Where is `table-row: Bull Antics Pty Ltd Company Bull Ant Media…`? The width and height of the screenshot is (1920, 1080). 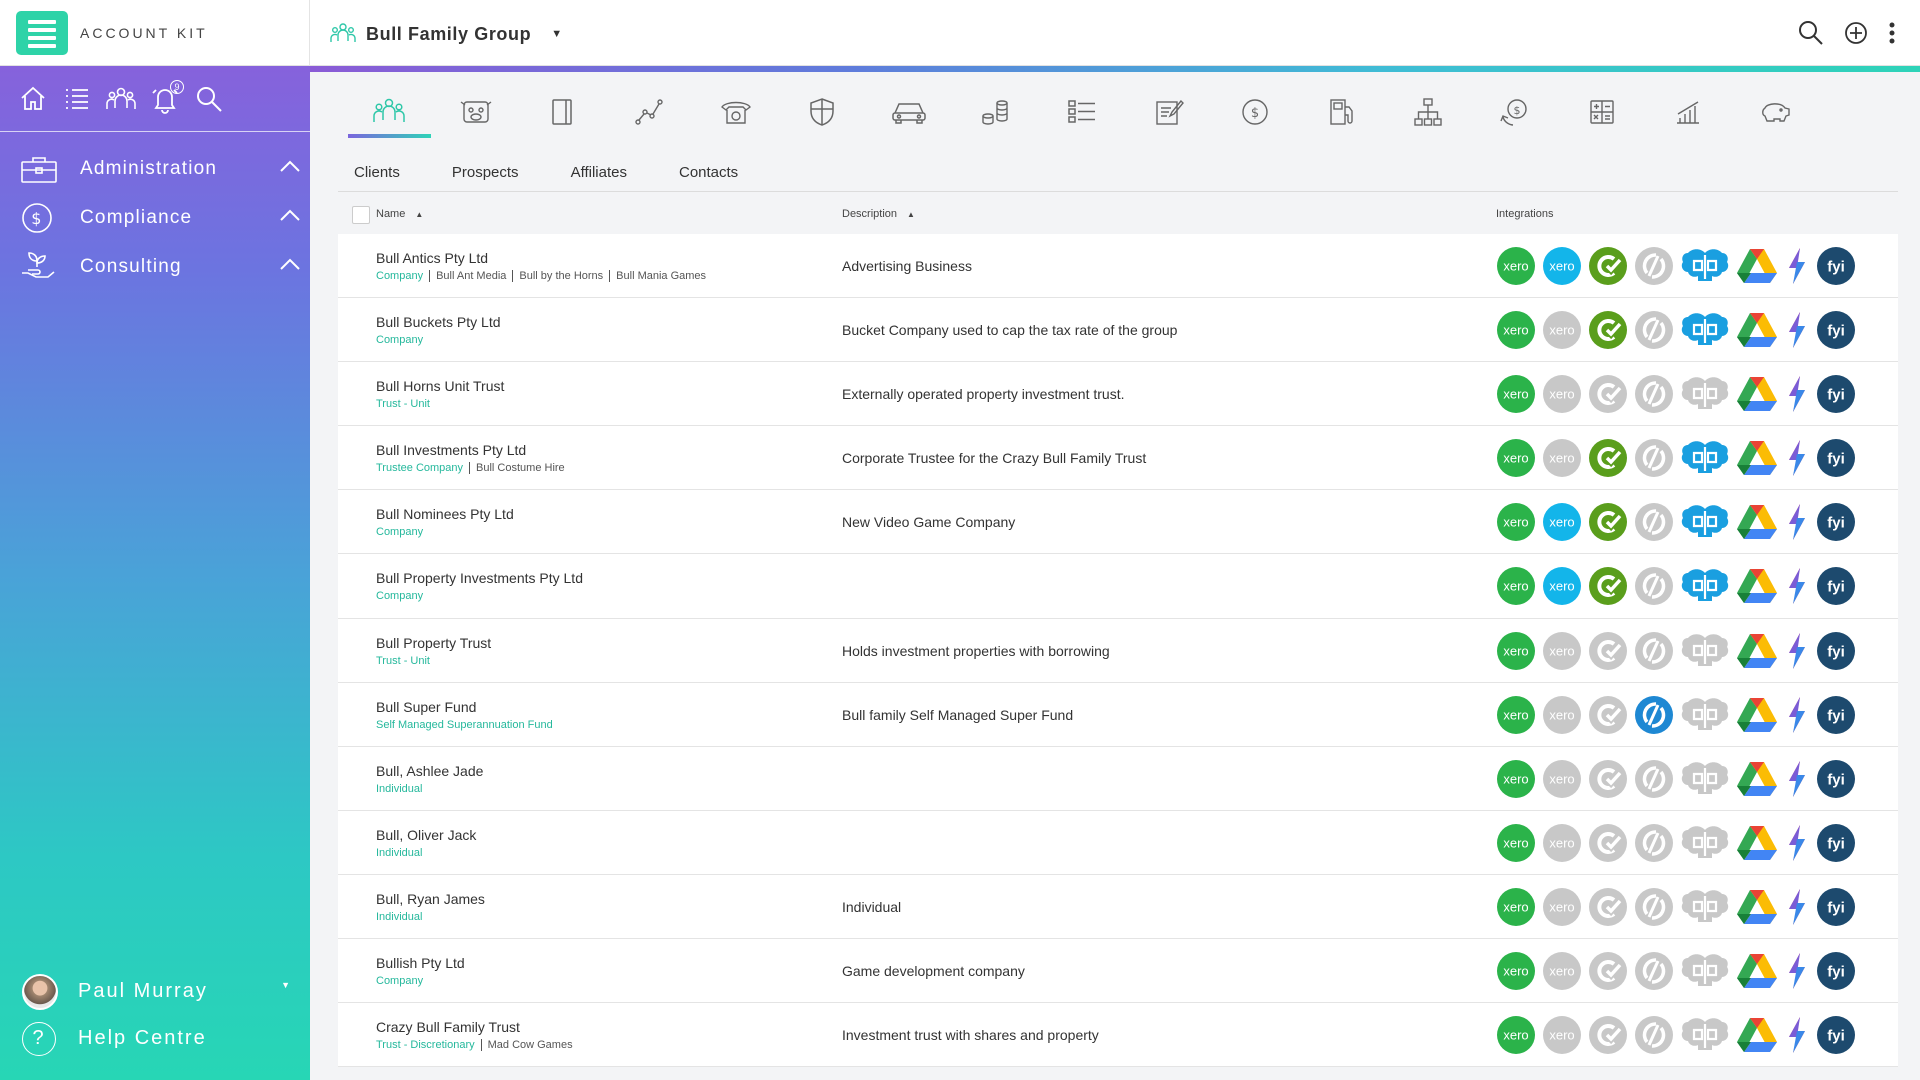
table-row: Bull Antics Pty Ltd Company Bull Ant Media… is located at coordinates (1118, 266).